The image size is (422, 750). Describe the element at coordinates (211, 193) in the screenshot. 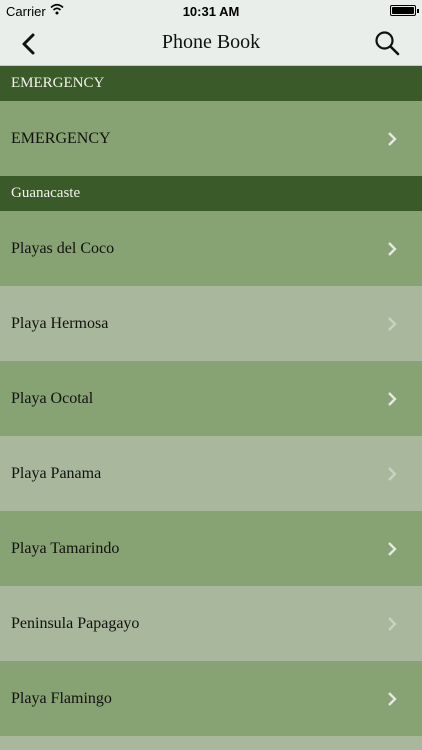

I see `section-header-guanacaste: Guanacaste` at that location.